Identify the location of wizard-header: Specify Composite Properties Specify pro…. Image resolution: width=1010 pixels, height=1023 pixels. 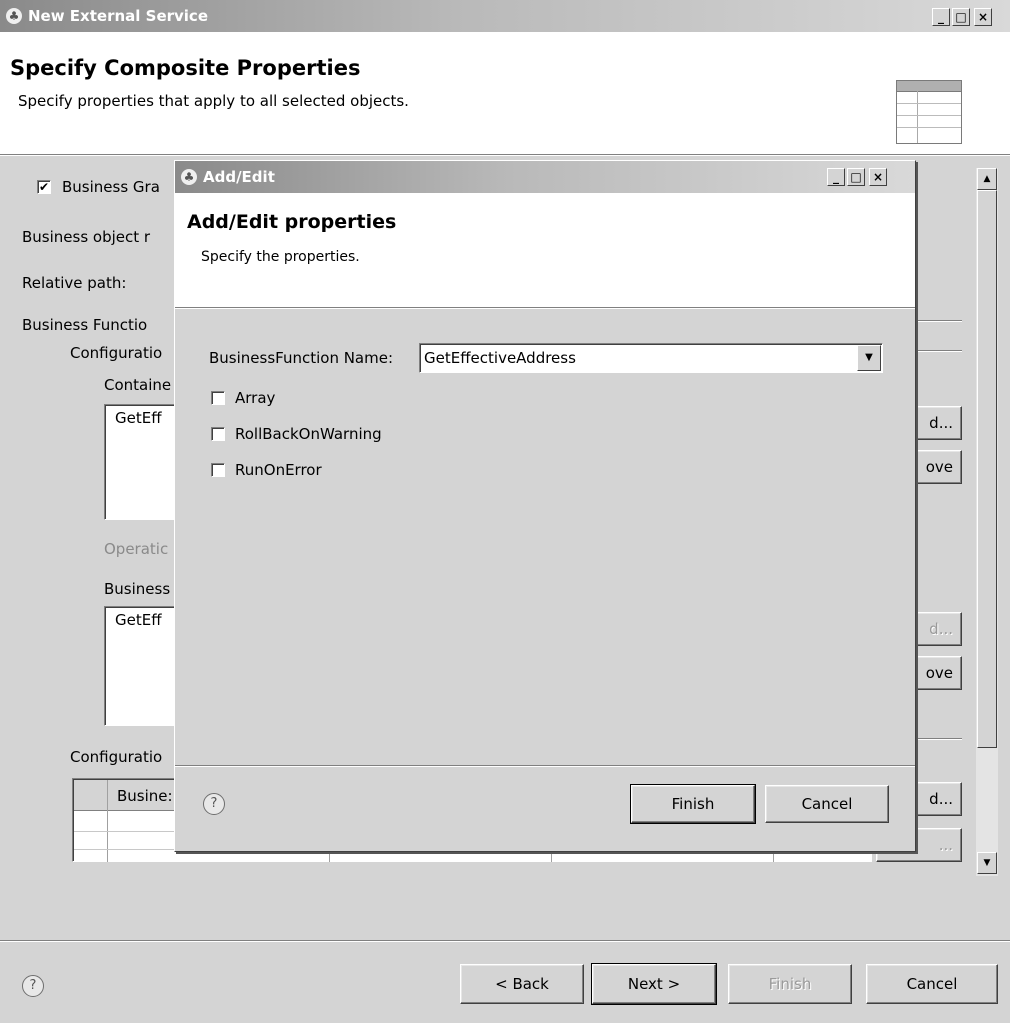
(505, 93).